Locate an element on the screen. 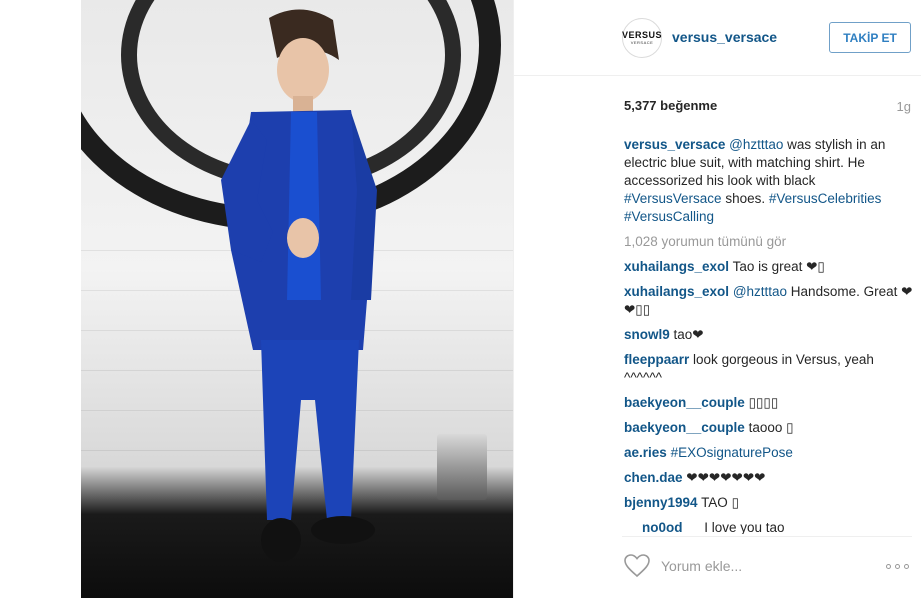 This screenshot has width=921, height=598. comment-hashtag-link: #EXOsignaturePose is located at coordinates (732, 452).